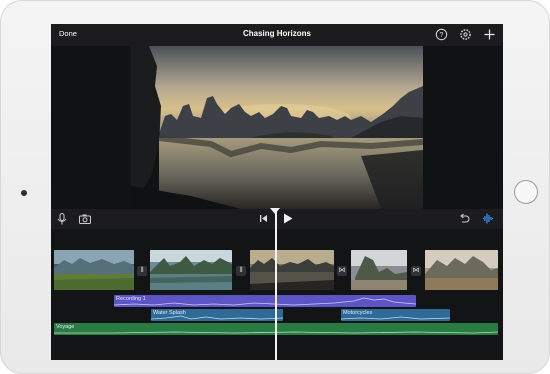 Image resolution: width=550 pixels, height=374 pixels. Describe the element at coordinates (277, 35) in the screenshot. I see `top-bar: Done Chasing Horizons ?` at that location.